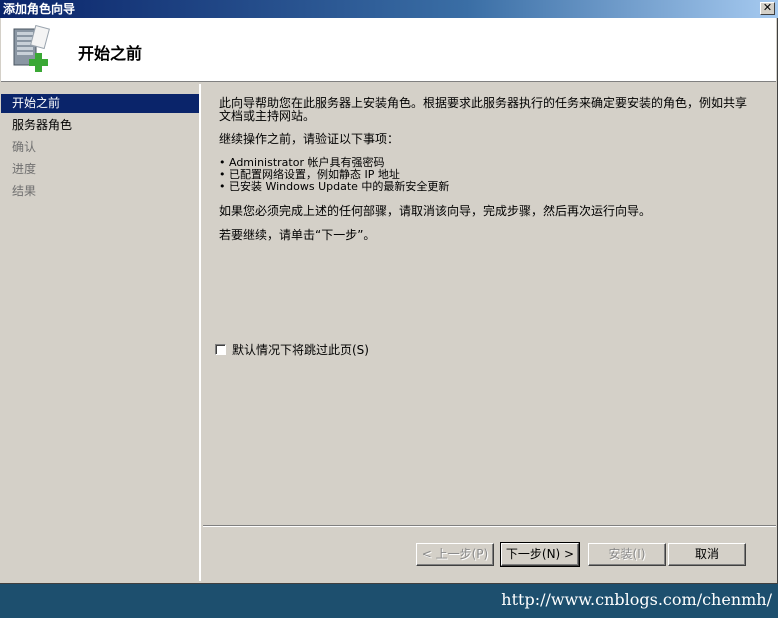 This screenshot has width=778, height=618. Describe the element at coordinates (110, 53) in the screenshot. I see `page-title: 开始之前` at that location.